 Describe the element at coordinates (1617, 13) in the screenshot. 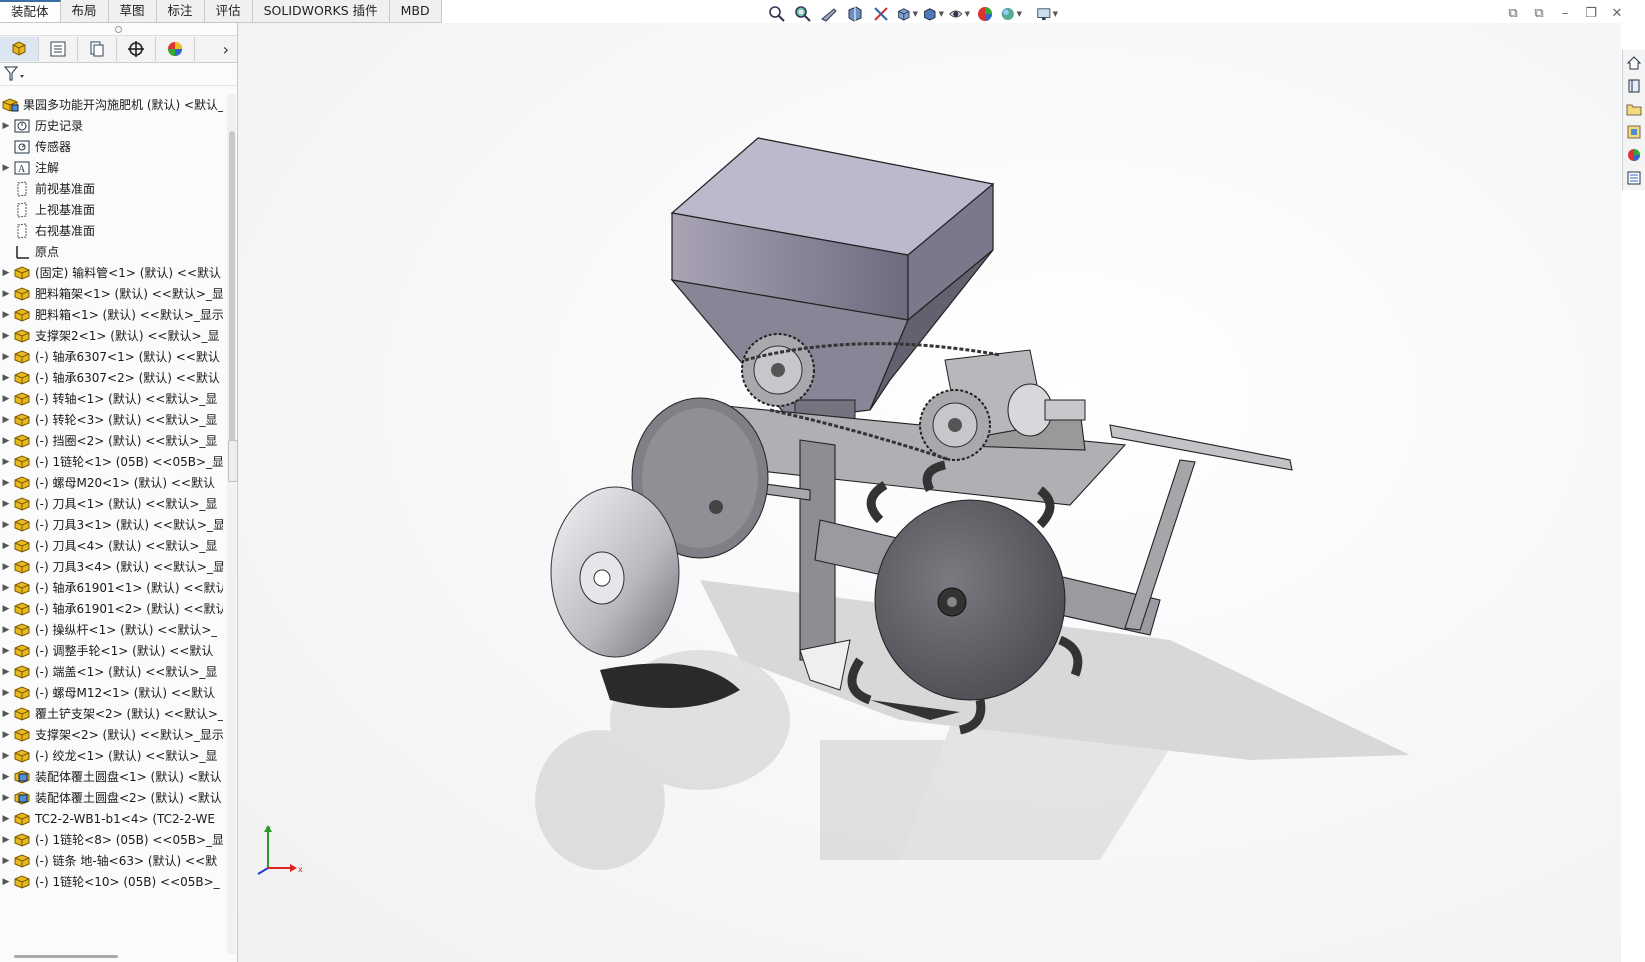

I see `close-icon: ✕` at that location.